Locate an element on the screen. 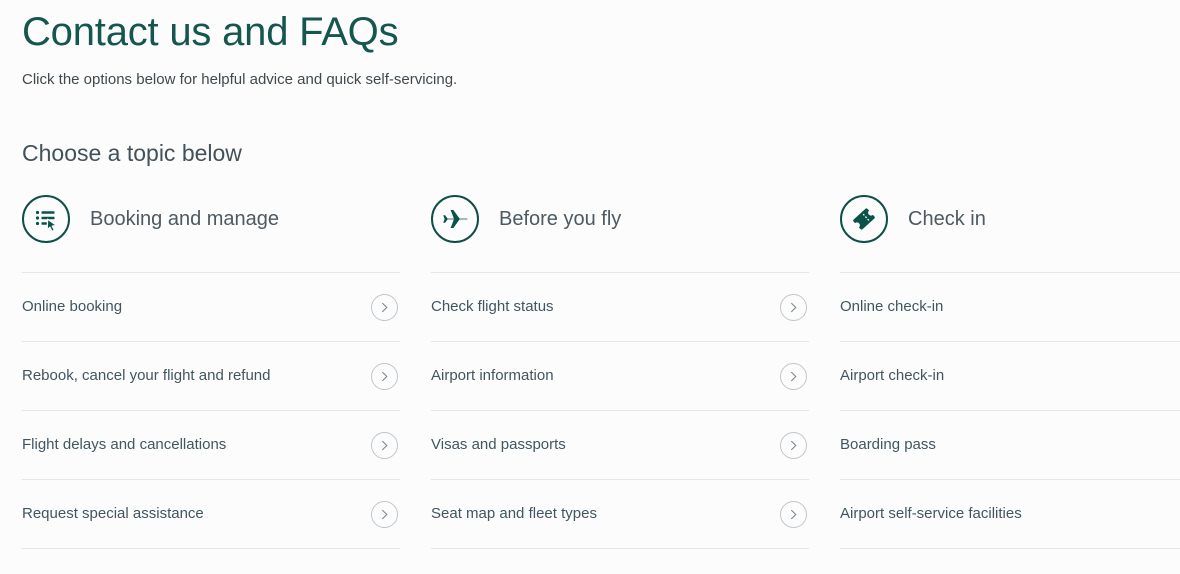  topic-row: Airport information is located at coordinates (620, 376).